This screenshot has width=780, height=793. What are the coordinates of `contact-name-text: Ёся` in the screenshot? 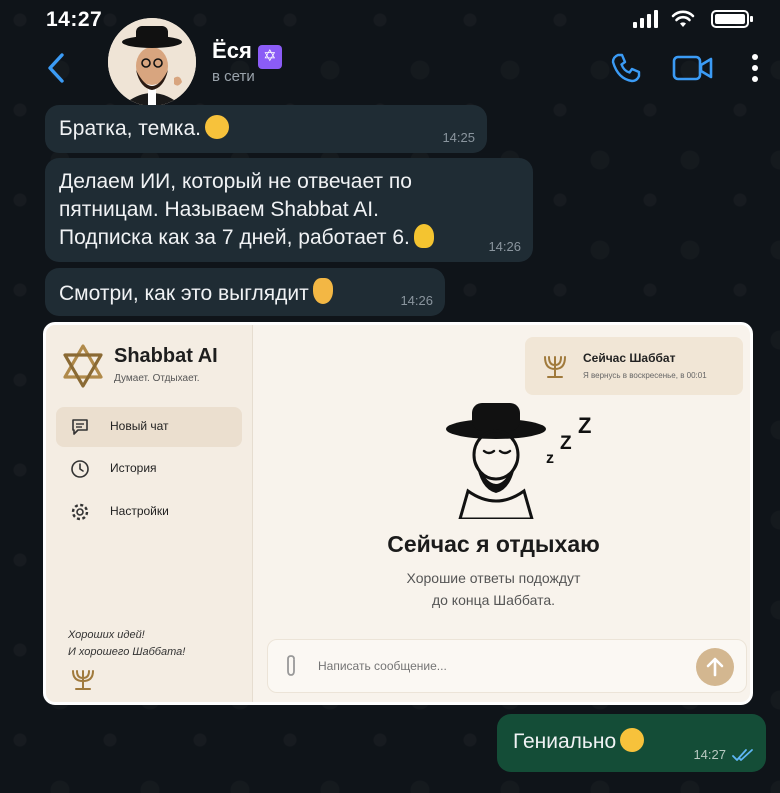 It's located at (232, 50).